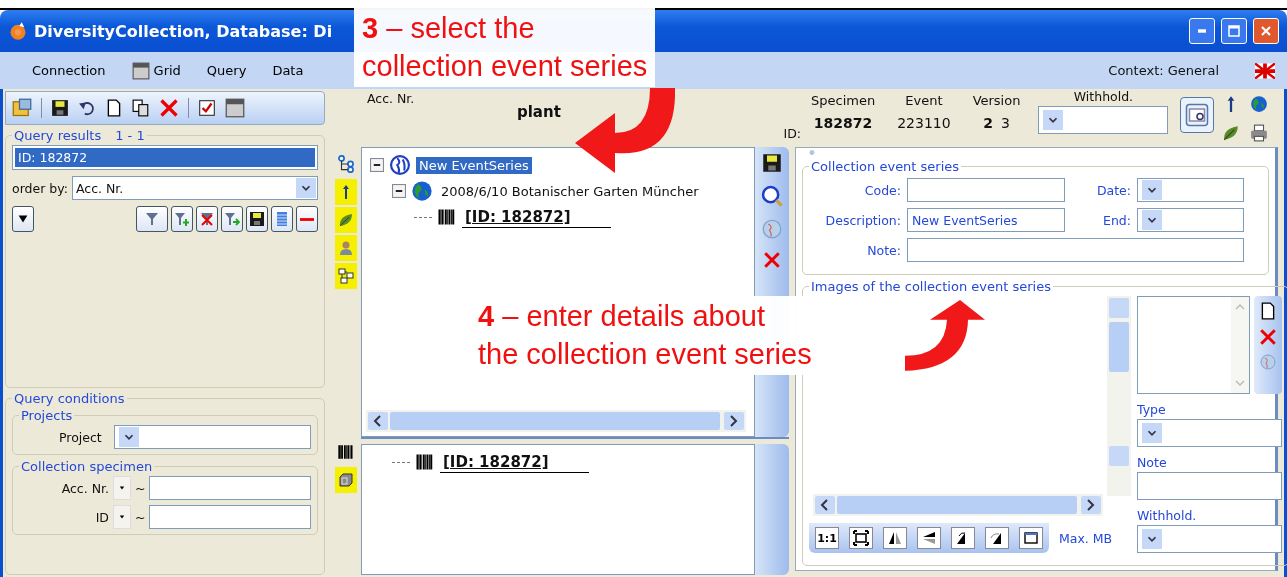  Describe the element at coordinates (996, 100) in the screenshot. I see `column-label: Version` at that location.